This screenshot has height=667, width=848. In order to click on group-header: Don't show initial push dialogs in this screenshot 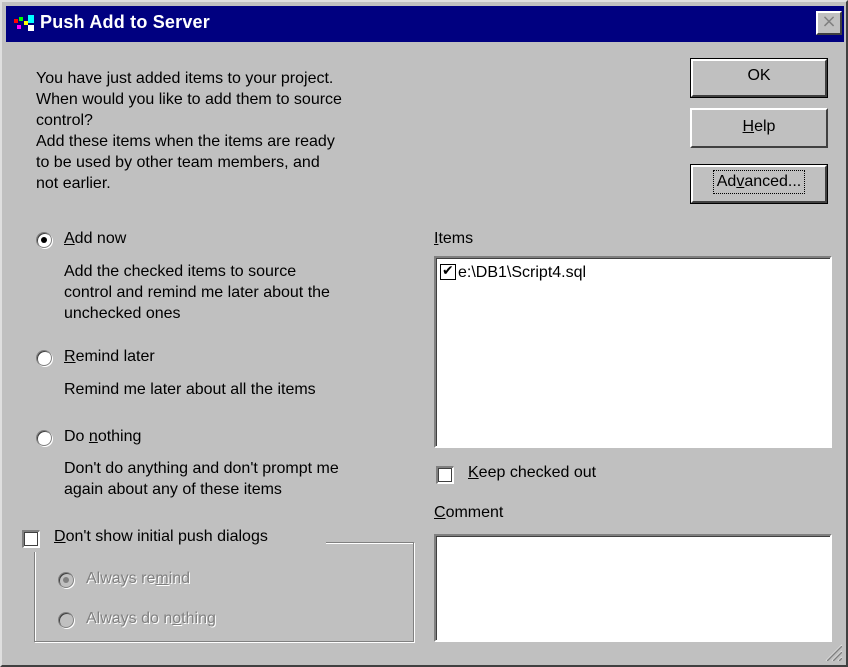, I will do `click(173, 540)`.